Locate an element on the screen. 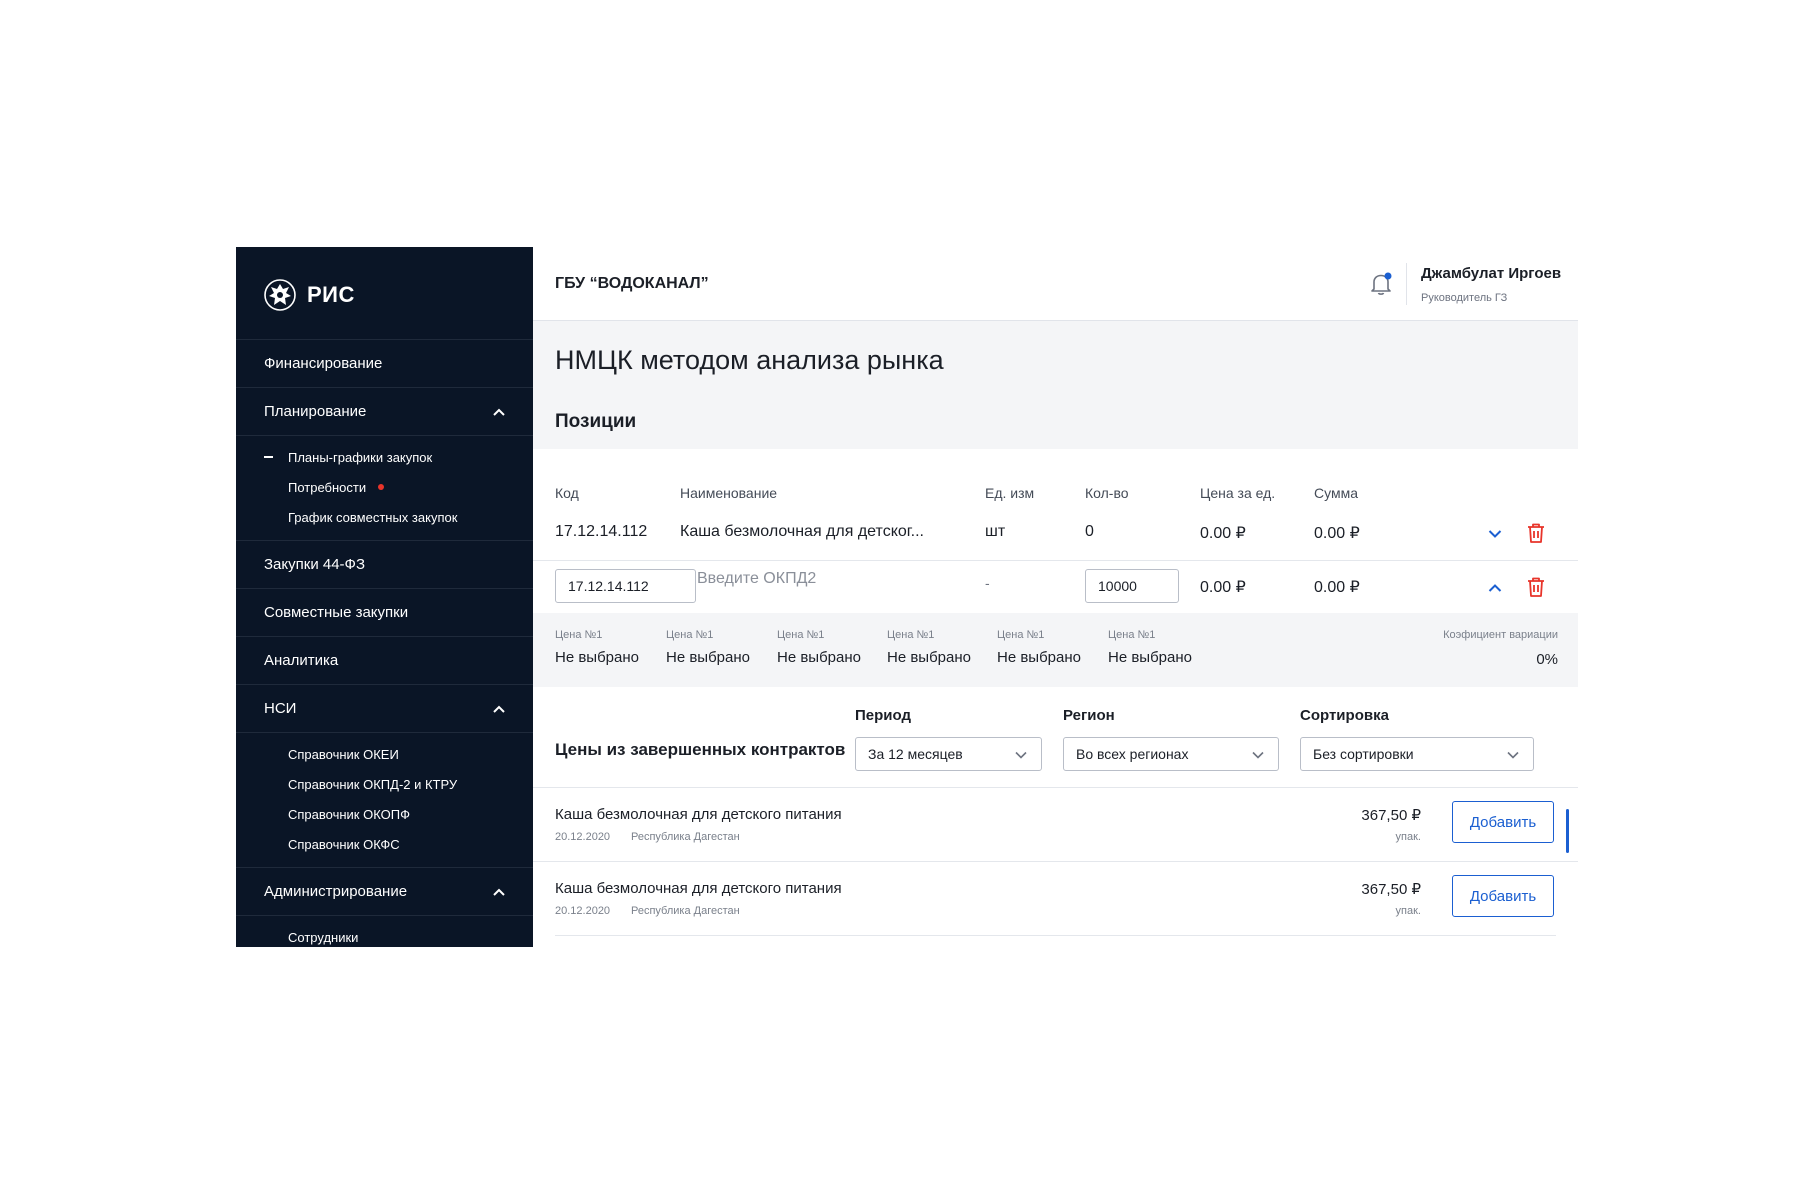  active-indicator is located at coordinates (268, 457).